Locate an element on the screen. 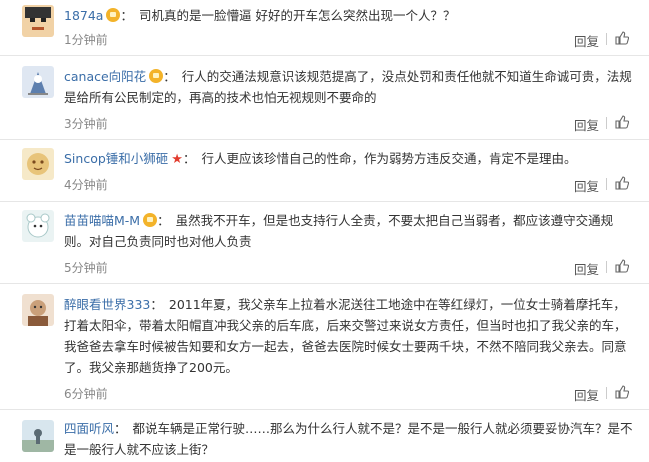  username-link: 四面听风 is located at coordinates (89, 428).